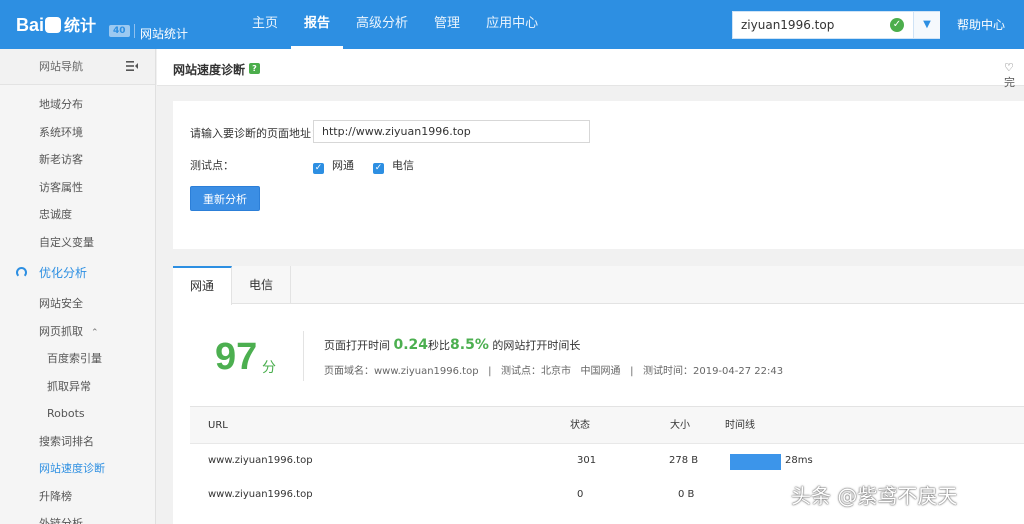 The width and height of the screenshot is (1024, 524). Describe the element at coordinates (788, 25) in the screenshot. I see `site-selector-value: ziyuan1996.top` at that location.